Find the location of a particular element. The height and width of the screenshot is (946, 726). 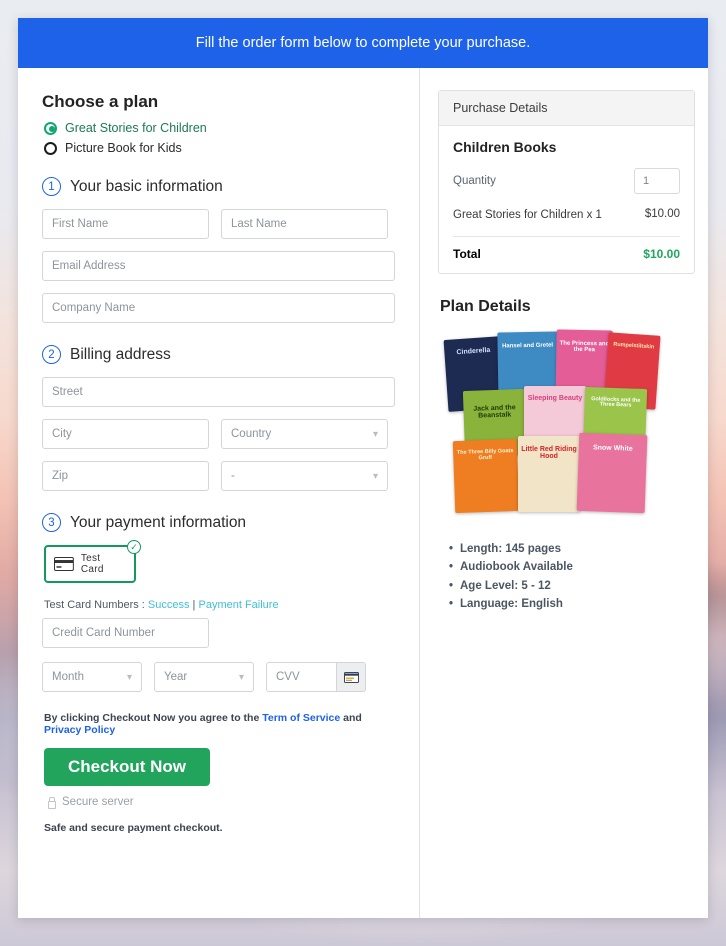

success-card-link: Success is located at coordinates (169, 605).